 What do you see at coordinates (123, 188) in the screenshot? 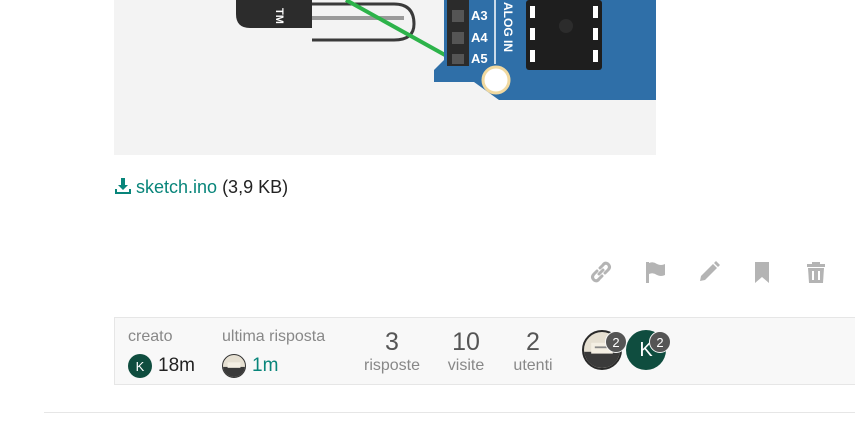
I see `download-icon` at bounding box center [123, 188].